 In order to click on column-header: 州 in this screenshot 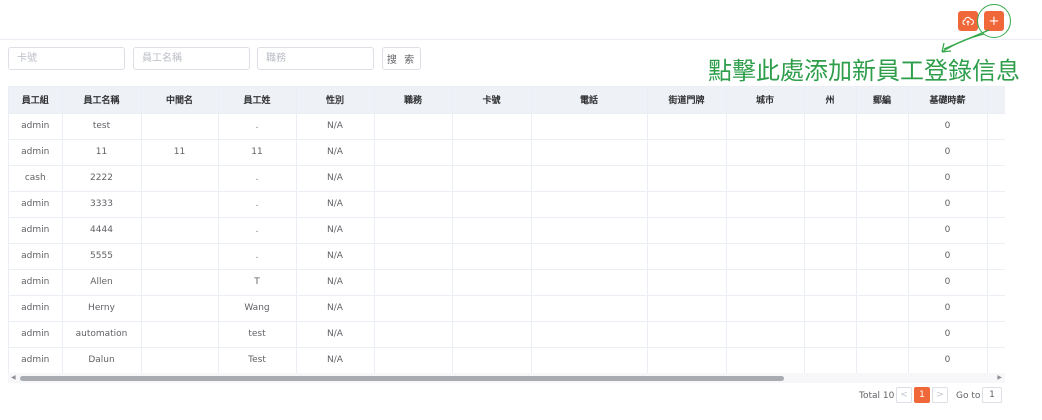, I will do `click(830, 100)`.